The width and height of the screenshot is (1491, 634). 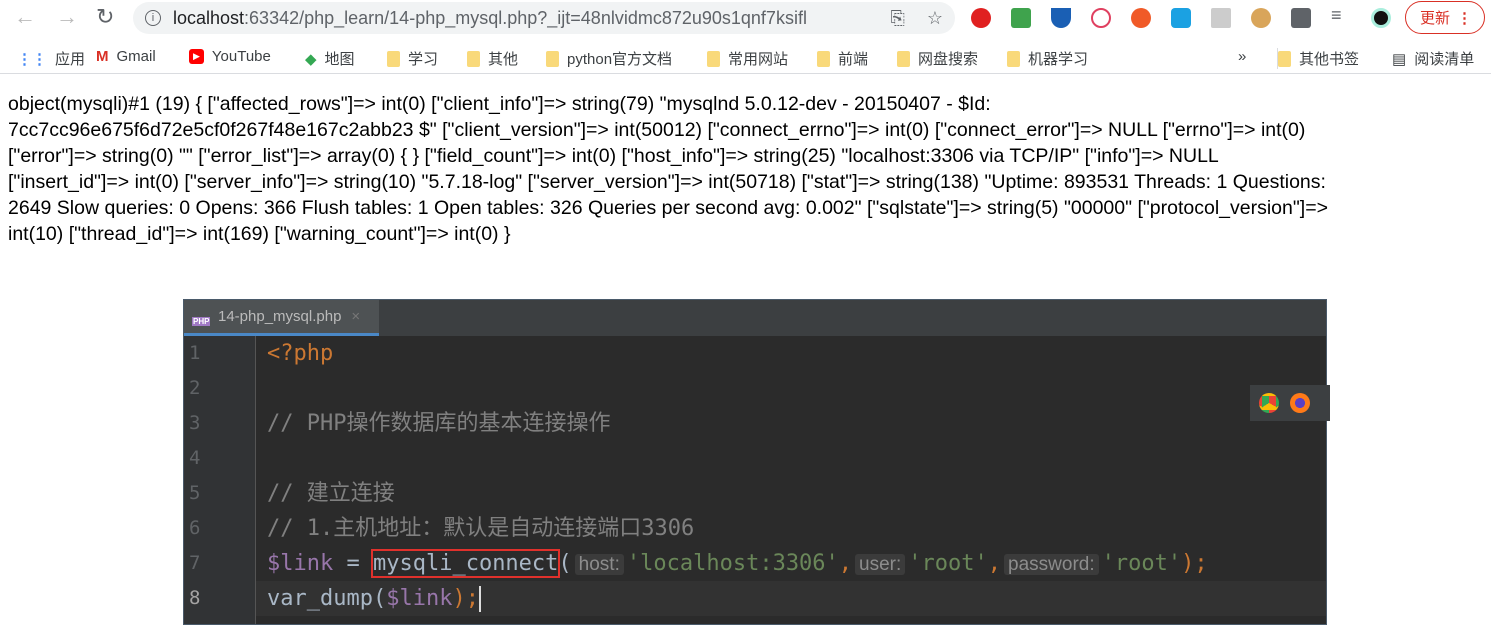 I want to click on code-line: var_dump($link);, so click(x=796, y=598).